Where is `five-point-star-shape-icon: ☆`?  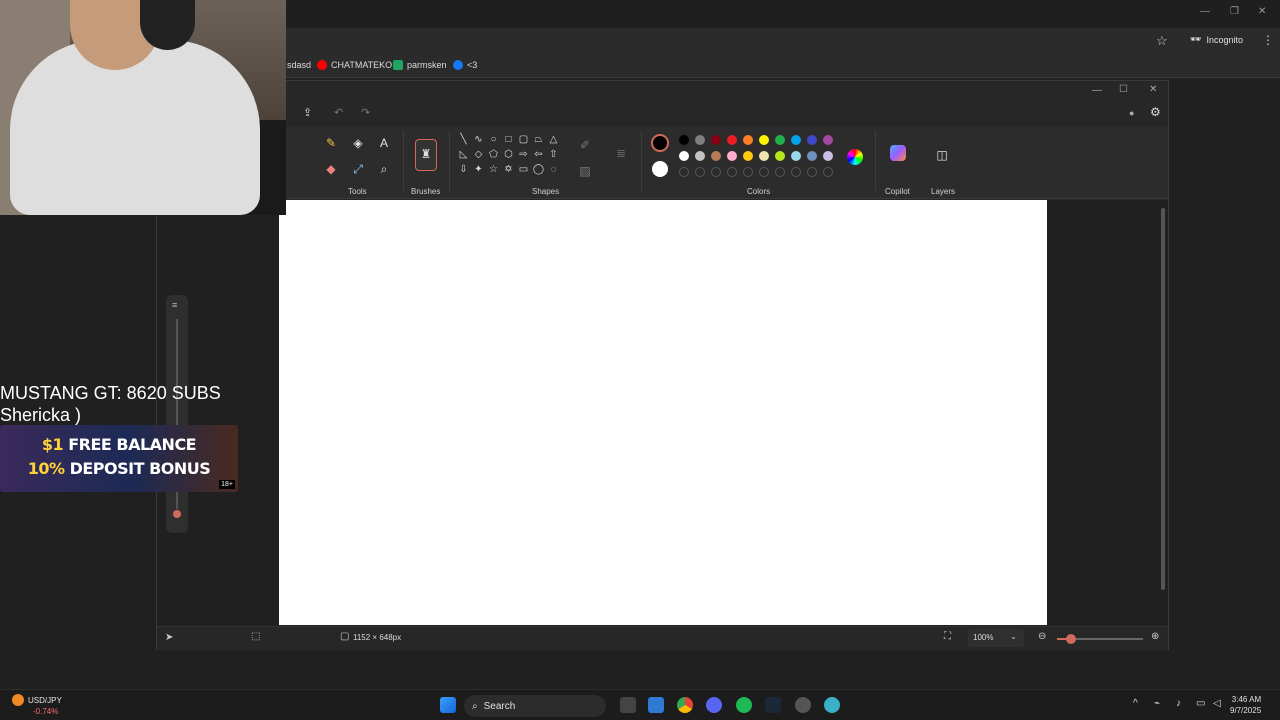 five-point-star-shape-icon: ☆ is located at coordinates (493, 169).